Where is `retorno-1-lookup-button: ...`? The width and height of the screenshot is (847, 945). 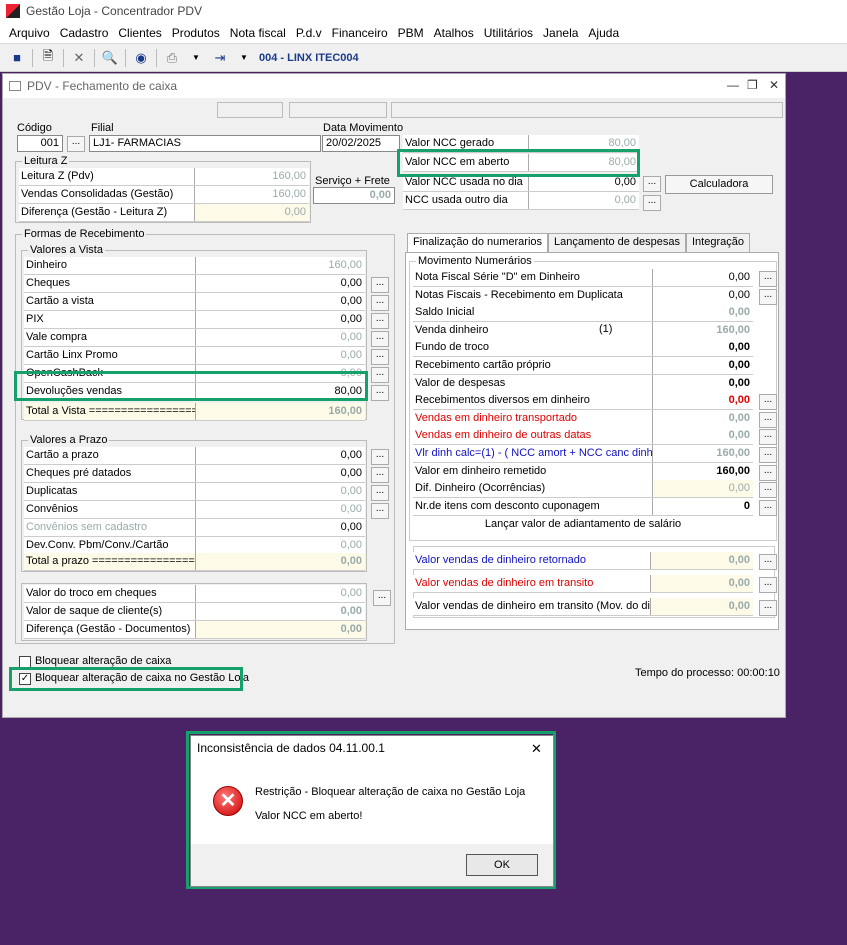 retorno-1-lookup-button: ... is located at coordinates (768, 585).